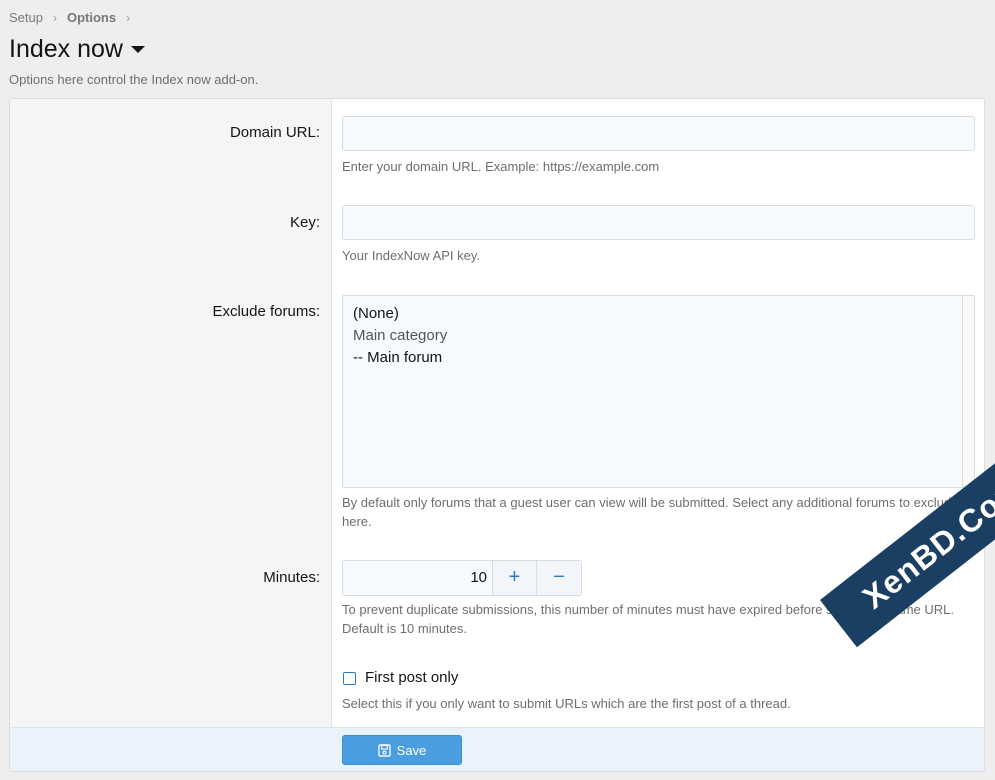 The width and height of the screenshot is (995, 780). What do you see at coordinates (658, 133) in the screenshot?
I see `domain-url-input` at bounding box center [658, 133].